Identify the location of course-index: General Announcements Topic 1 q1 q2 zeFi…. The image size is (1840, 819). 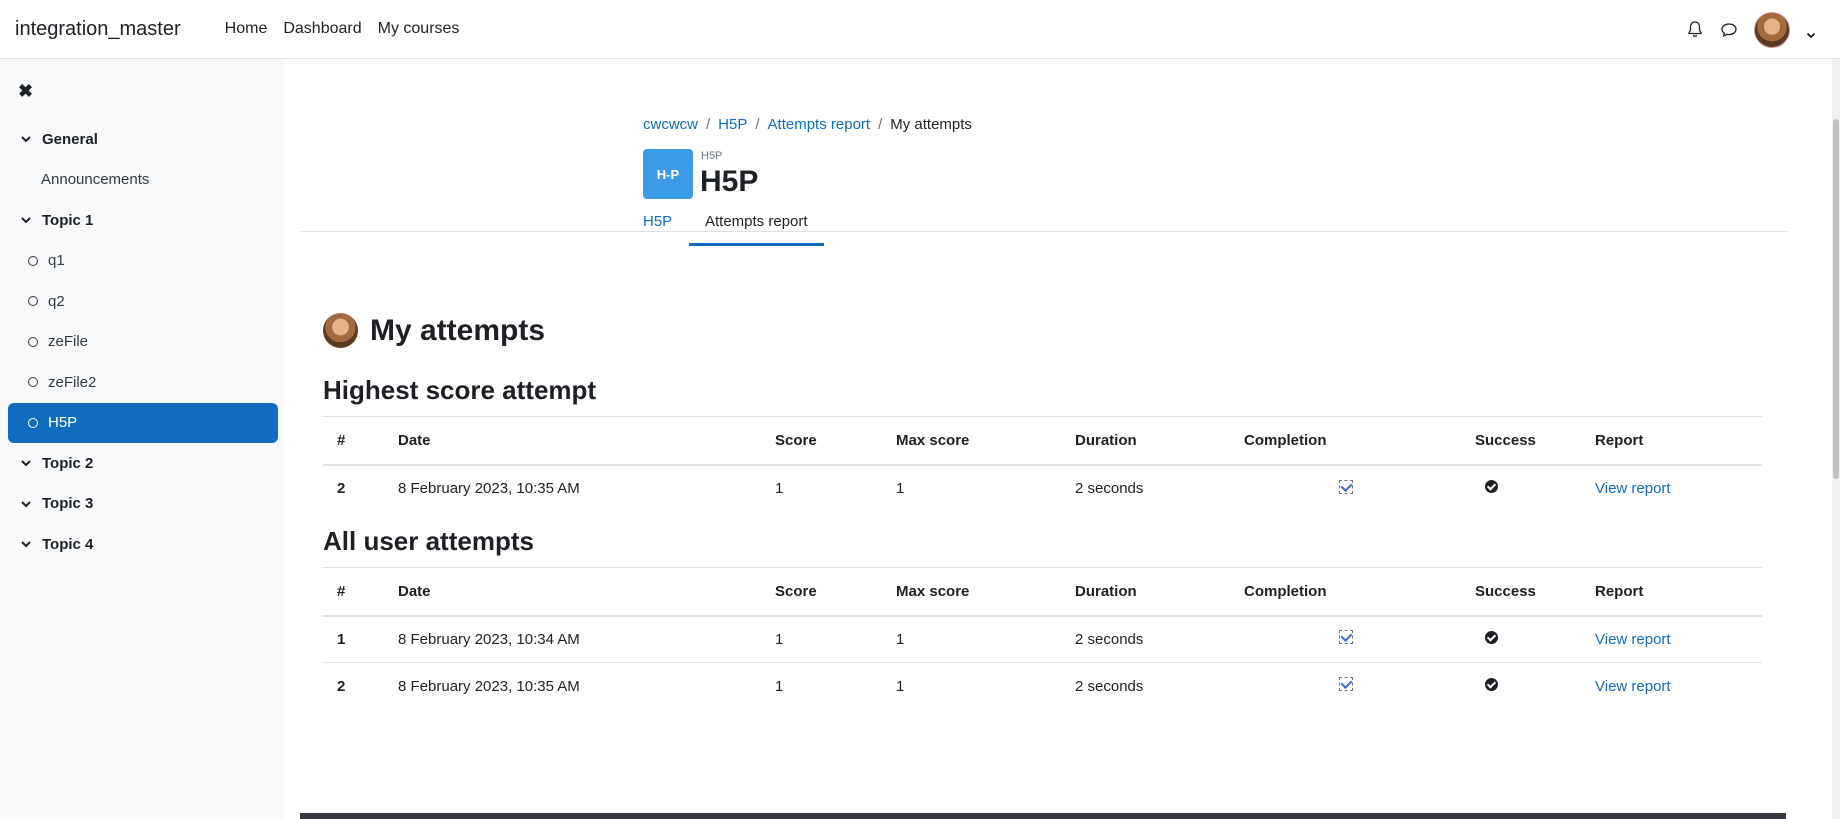
(143, 342).